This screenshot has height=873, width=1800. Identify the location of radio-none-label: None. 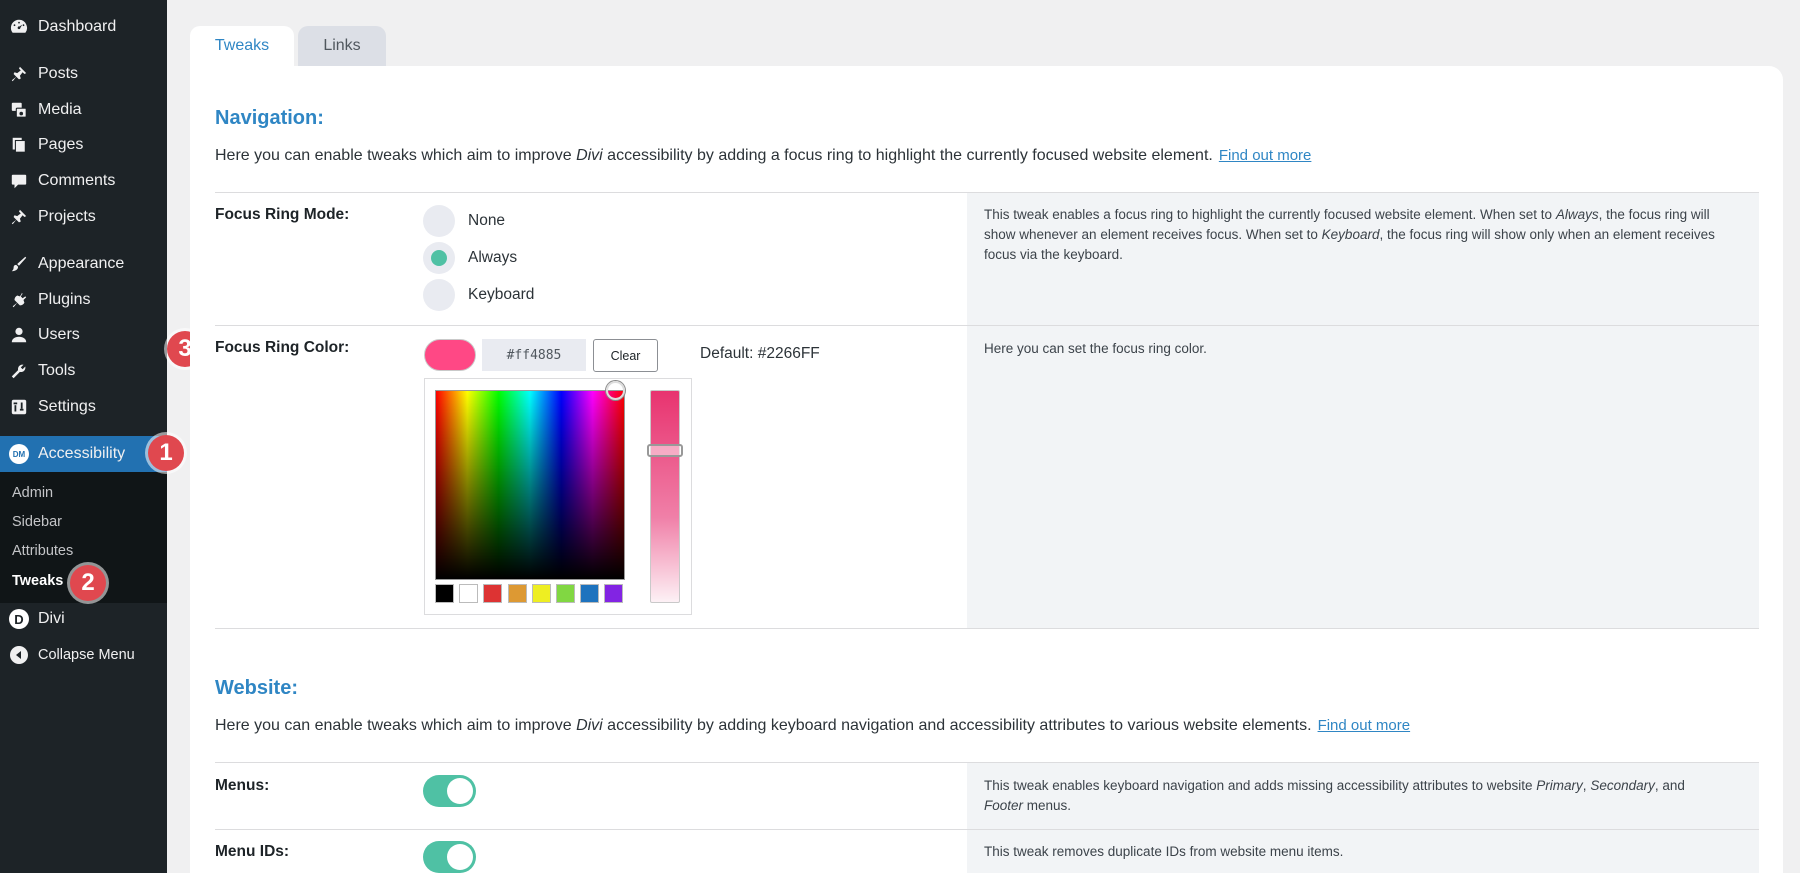
(487, 220).